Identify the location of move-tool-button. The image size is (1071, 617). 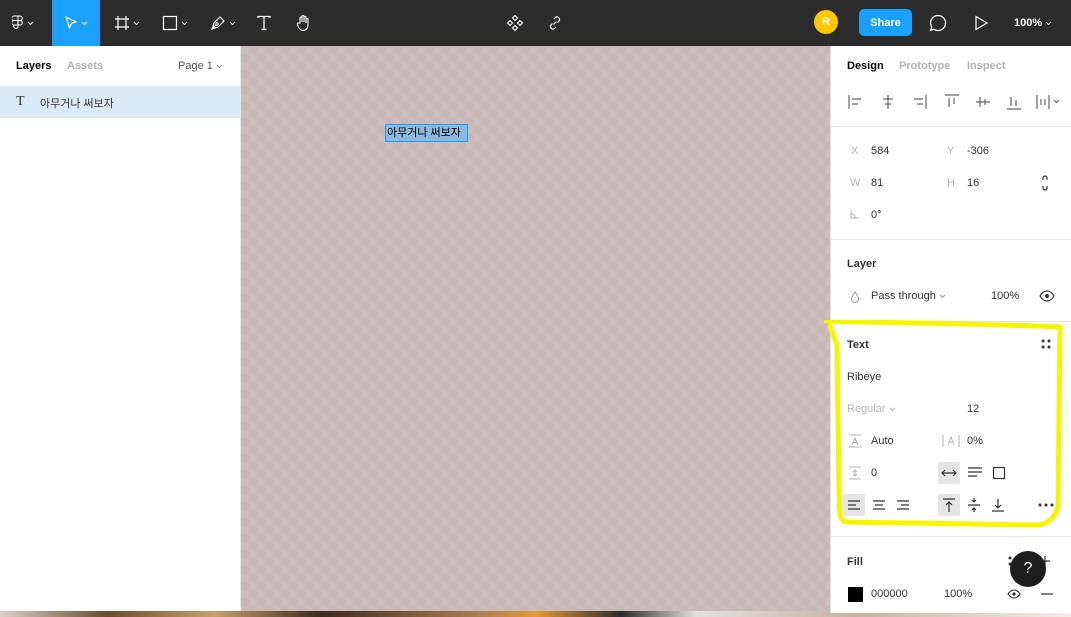
(76, 23).